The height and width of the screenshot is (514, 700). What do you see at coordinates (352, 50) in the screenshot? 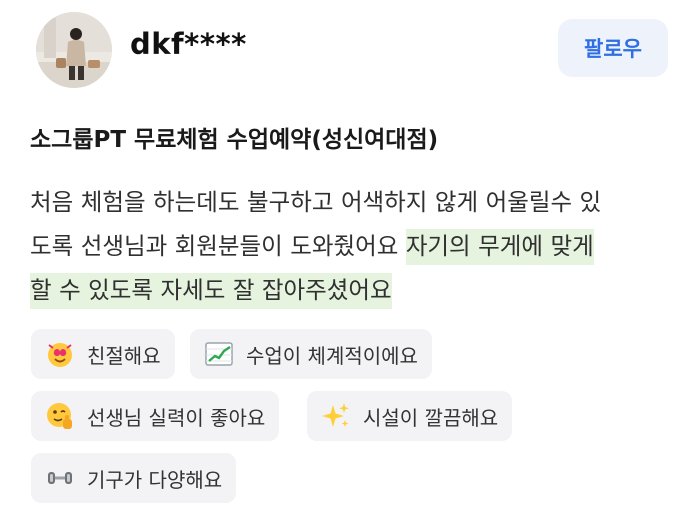
I see `review-header: dkf**** 팔로우` at bounding box center [352, 50].